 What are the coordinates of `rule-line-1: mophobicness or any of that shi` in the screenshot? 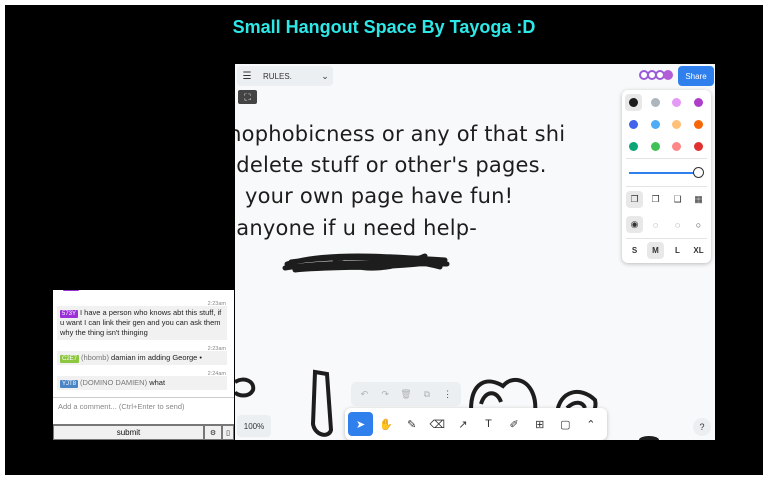 It's located at (400, 134).